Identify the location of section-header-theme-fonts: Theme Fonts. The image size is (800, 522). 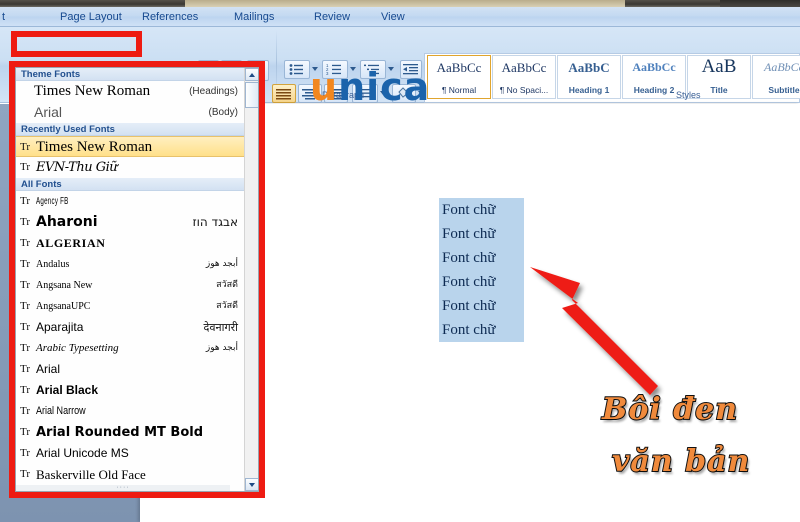
(130, 74).